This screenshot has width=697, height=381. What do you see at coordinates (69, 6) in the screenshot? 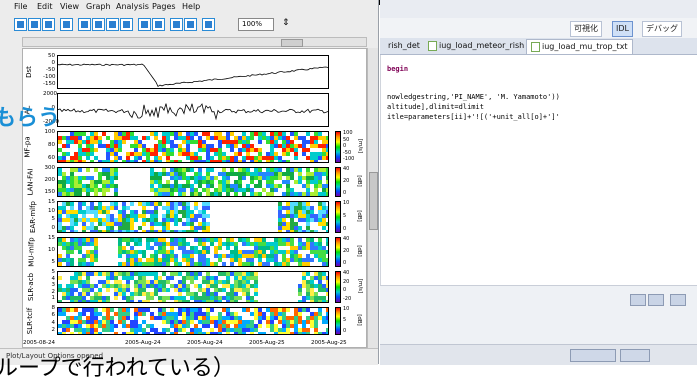
I see `menu-view: View` at bounding box center [69, 6].